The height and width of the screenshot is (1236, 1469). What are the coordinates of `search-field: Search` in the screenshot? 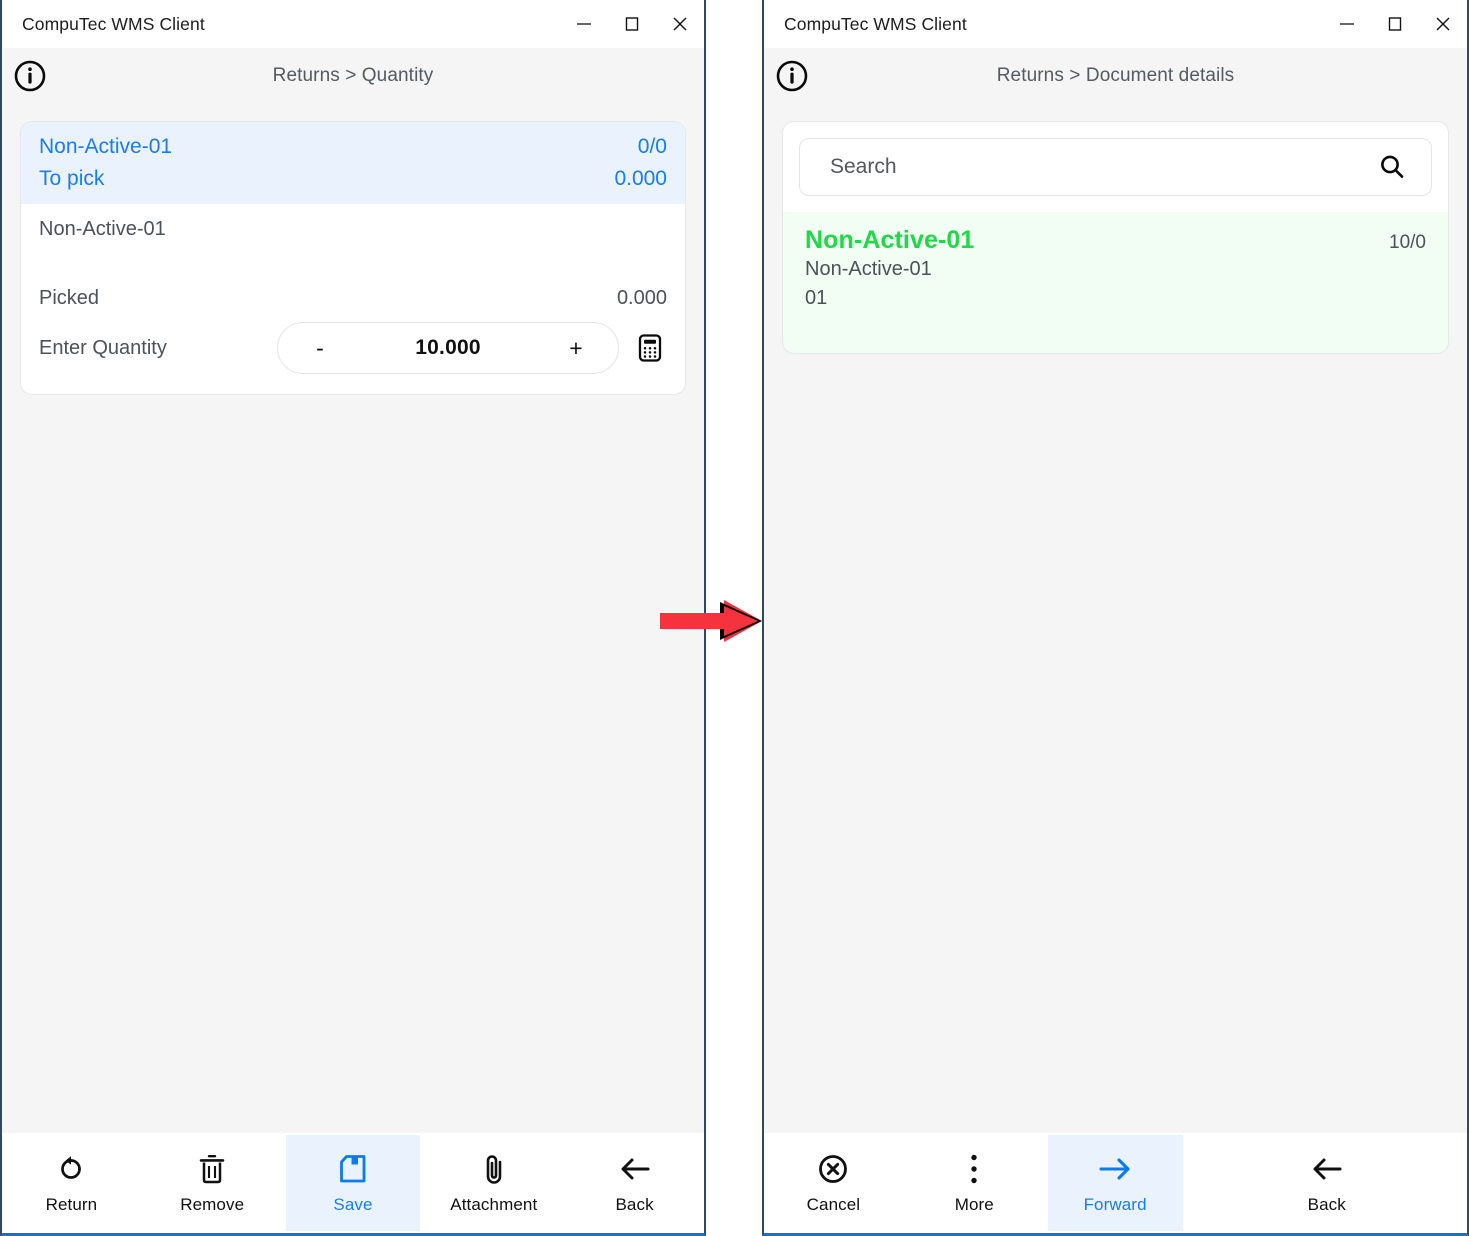 It's located at (1115, 167).